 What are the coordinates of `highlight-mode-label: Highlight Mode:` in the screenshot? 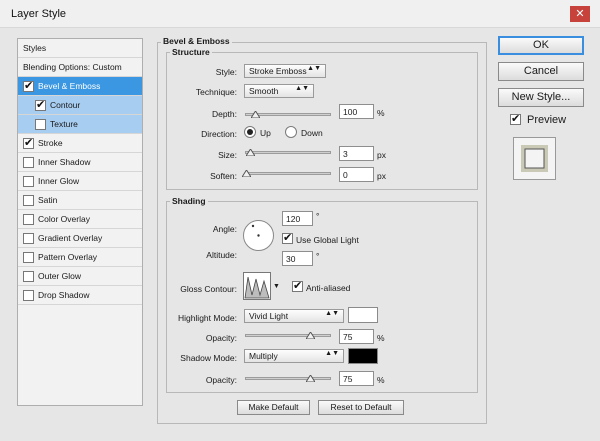 It's located at (207, 318).